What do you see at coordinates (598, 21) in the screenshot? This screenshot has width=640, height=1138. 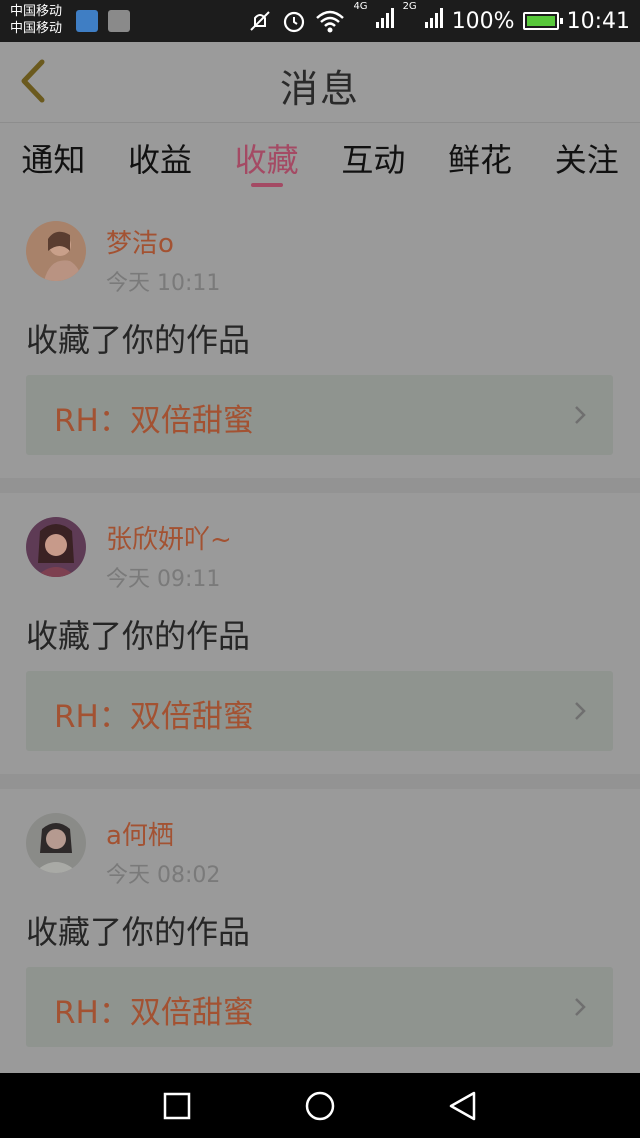 I see `clock: 10:41` at bounding box center [598, 21].